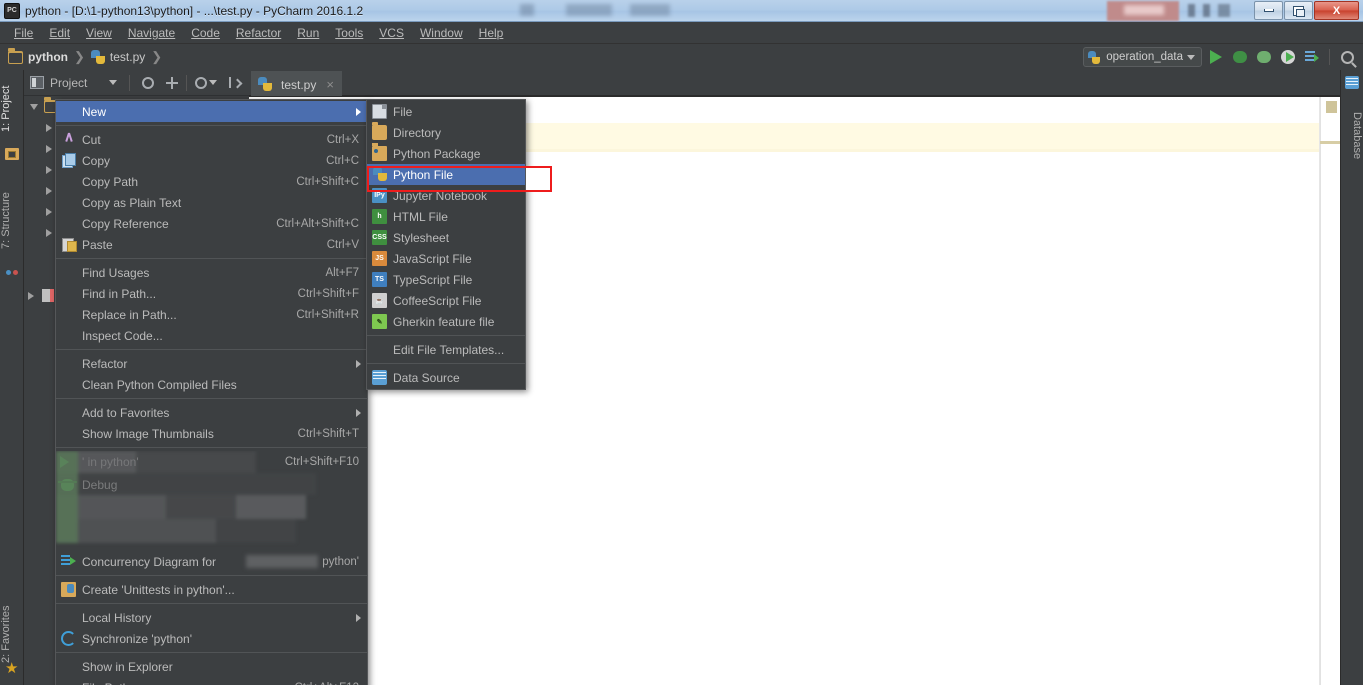 This screenshot has width=1363, height=685. Describe the element at coordinates (446, 321) in the screenshot. I see `submenu-item-gherkin-feature-file: ✎ Gherkin feature file` at that location.